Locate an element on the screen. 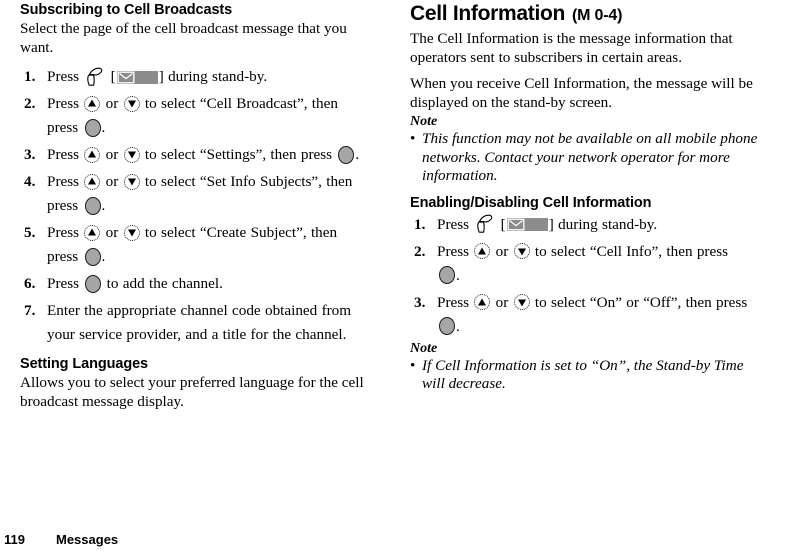  chapter-title: Cell Information (M 0-4) is located at coordinates (590, 15).